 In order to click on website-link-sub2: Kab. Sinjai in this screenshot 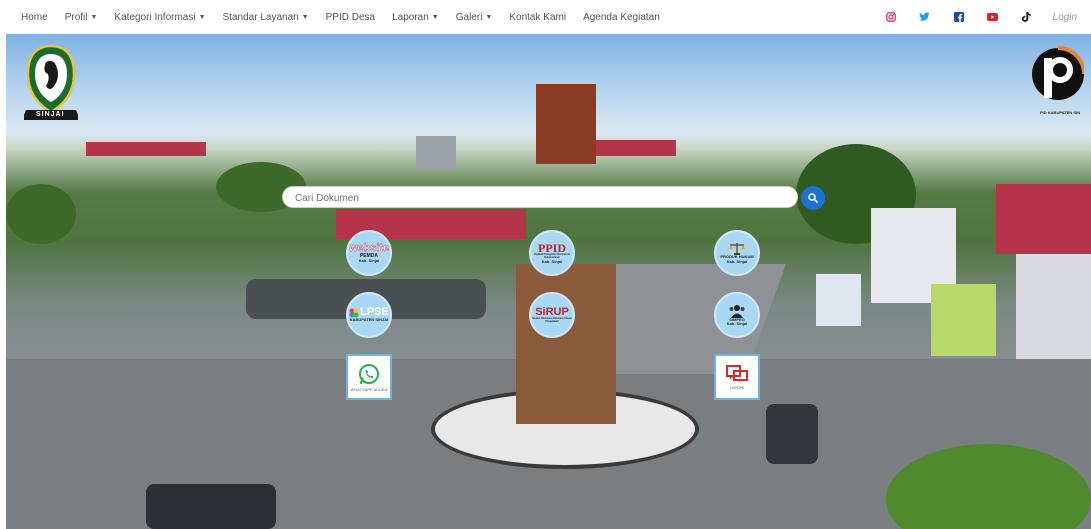, I will do `click(369, 261)`.